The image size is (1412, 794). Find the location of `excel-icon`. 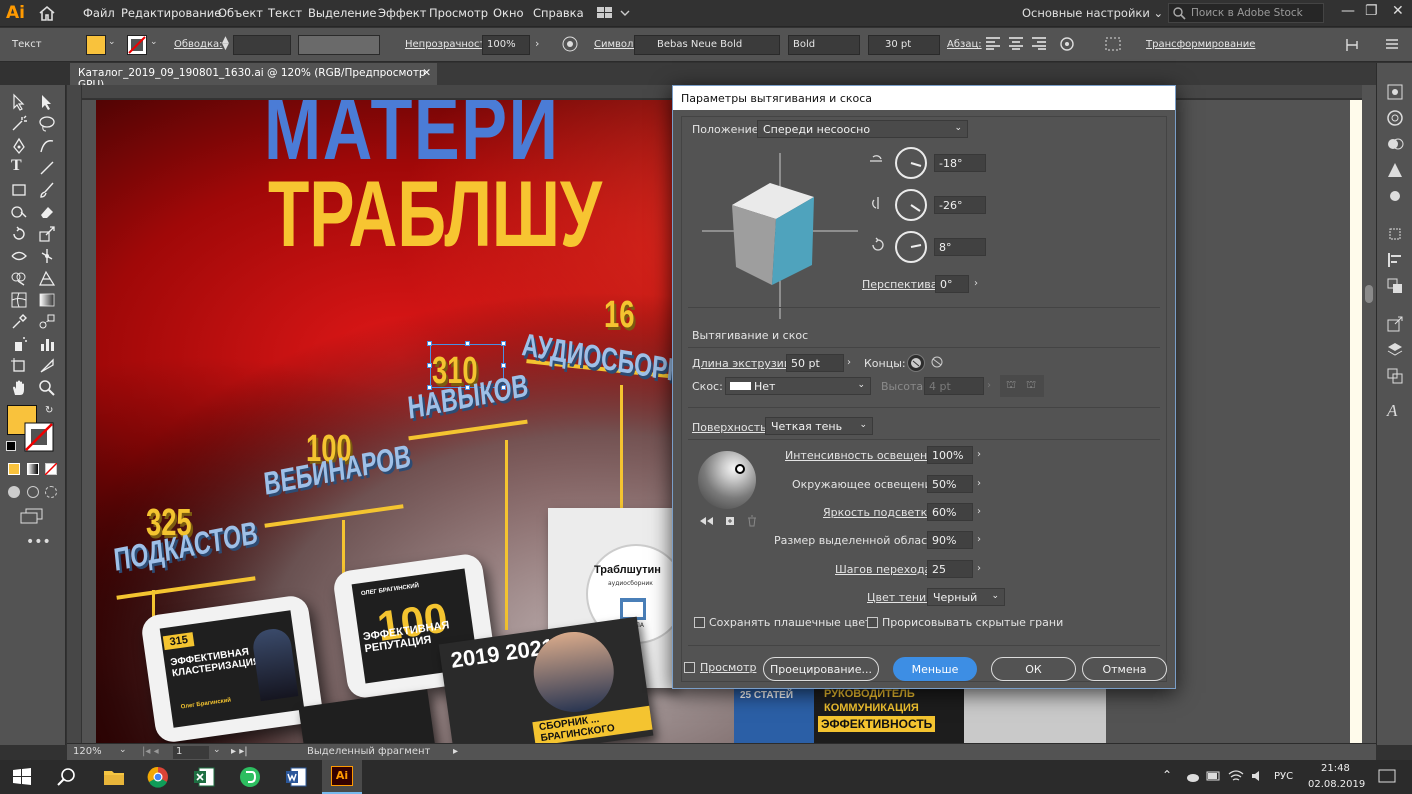

excel-icon is located at coordinates (204, 777).